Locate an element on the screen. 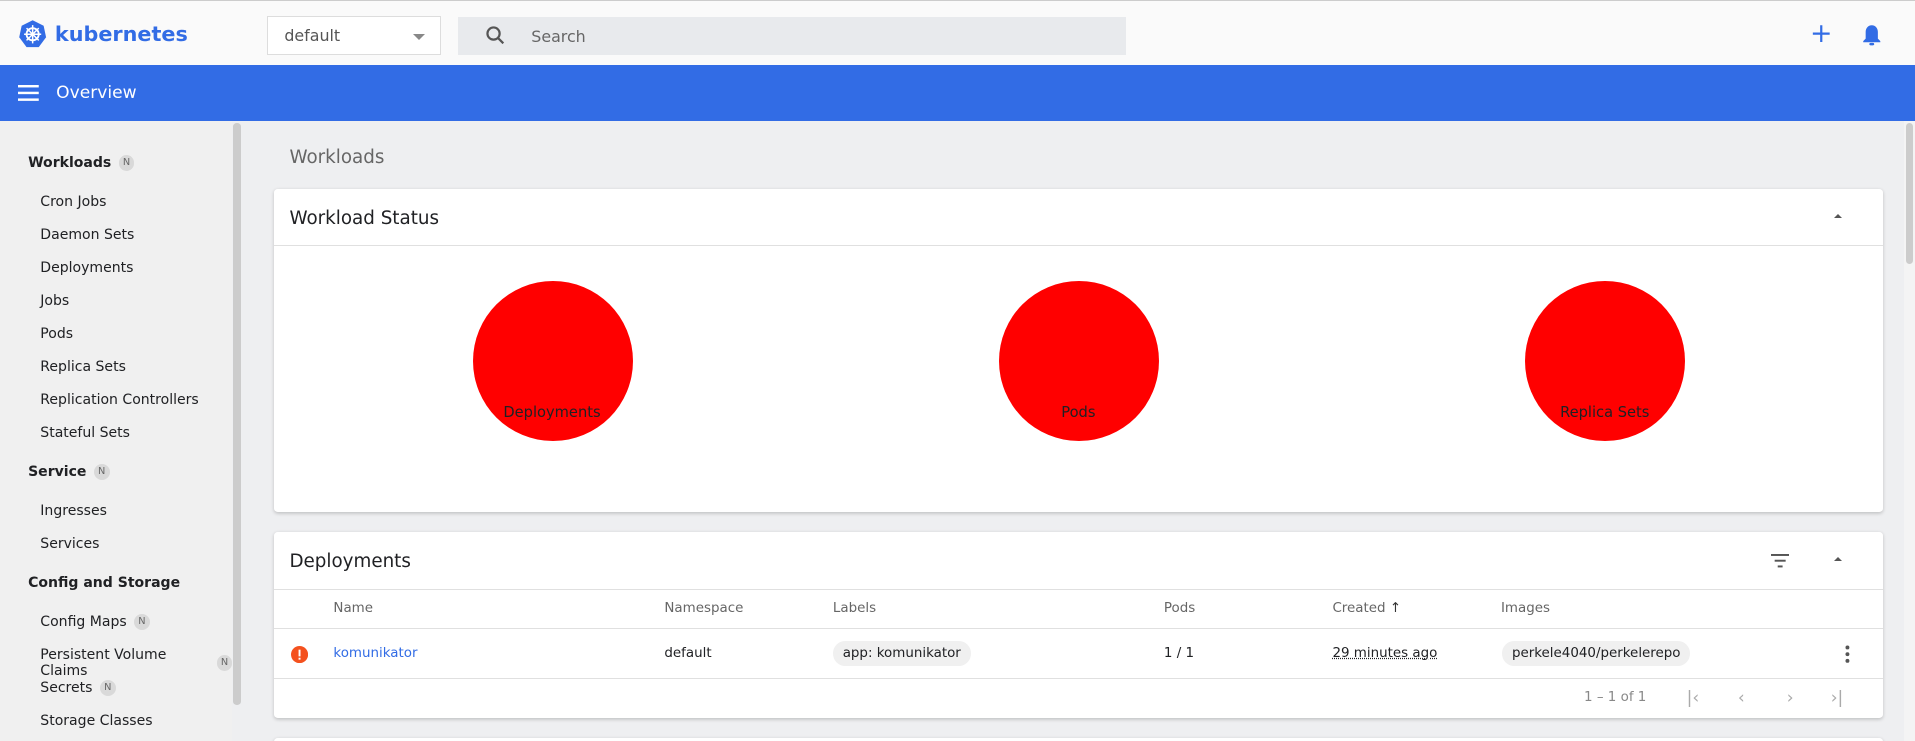  toolbar: Overview is located at coordinates (957, 92).